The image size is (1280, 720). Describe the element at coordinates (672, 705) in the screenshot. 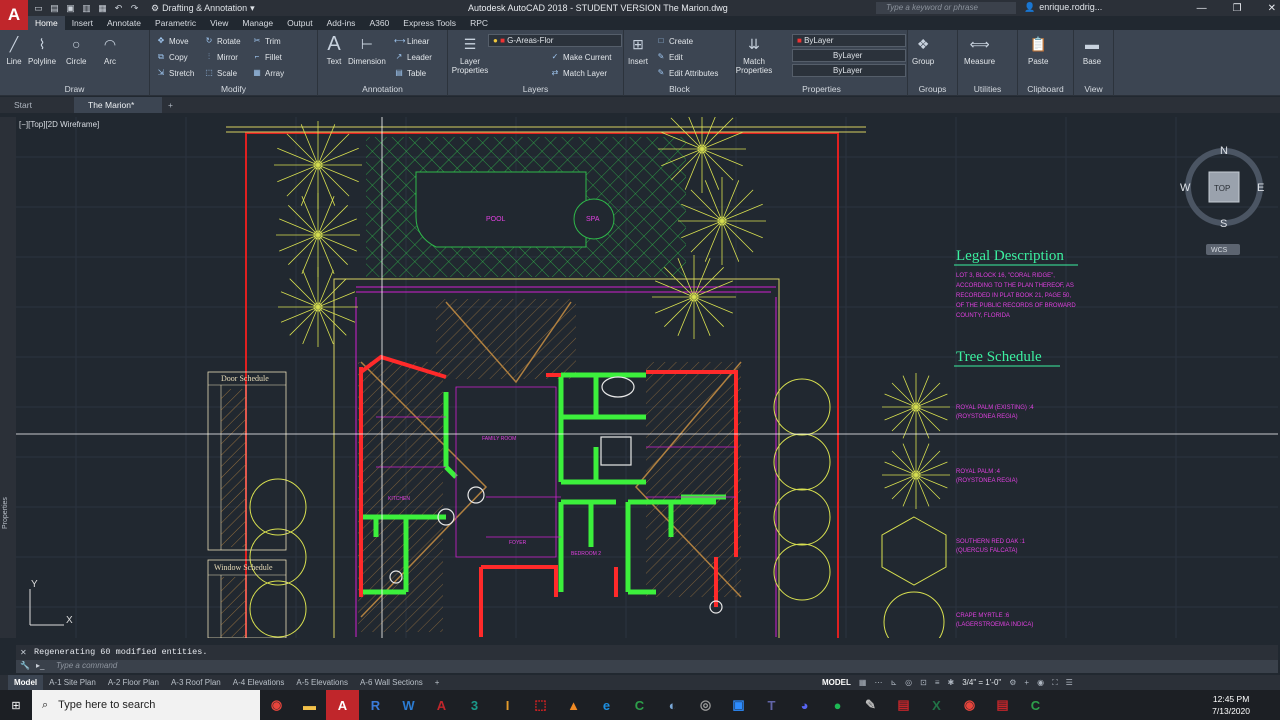

I see `app-icon: ◐` at that location.